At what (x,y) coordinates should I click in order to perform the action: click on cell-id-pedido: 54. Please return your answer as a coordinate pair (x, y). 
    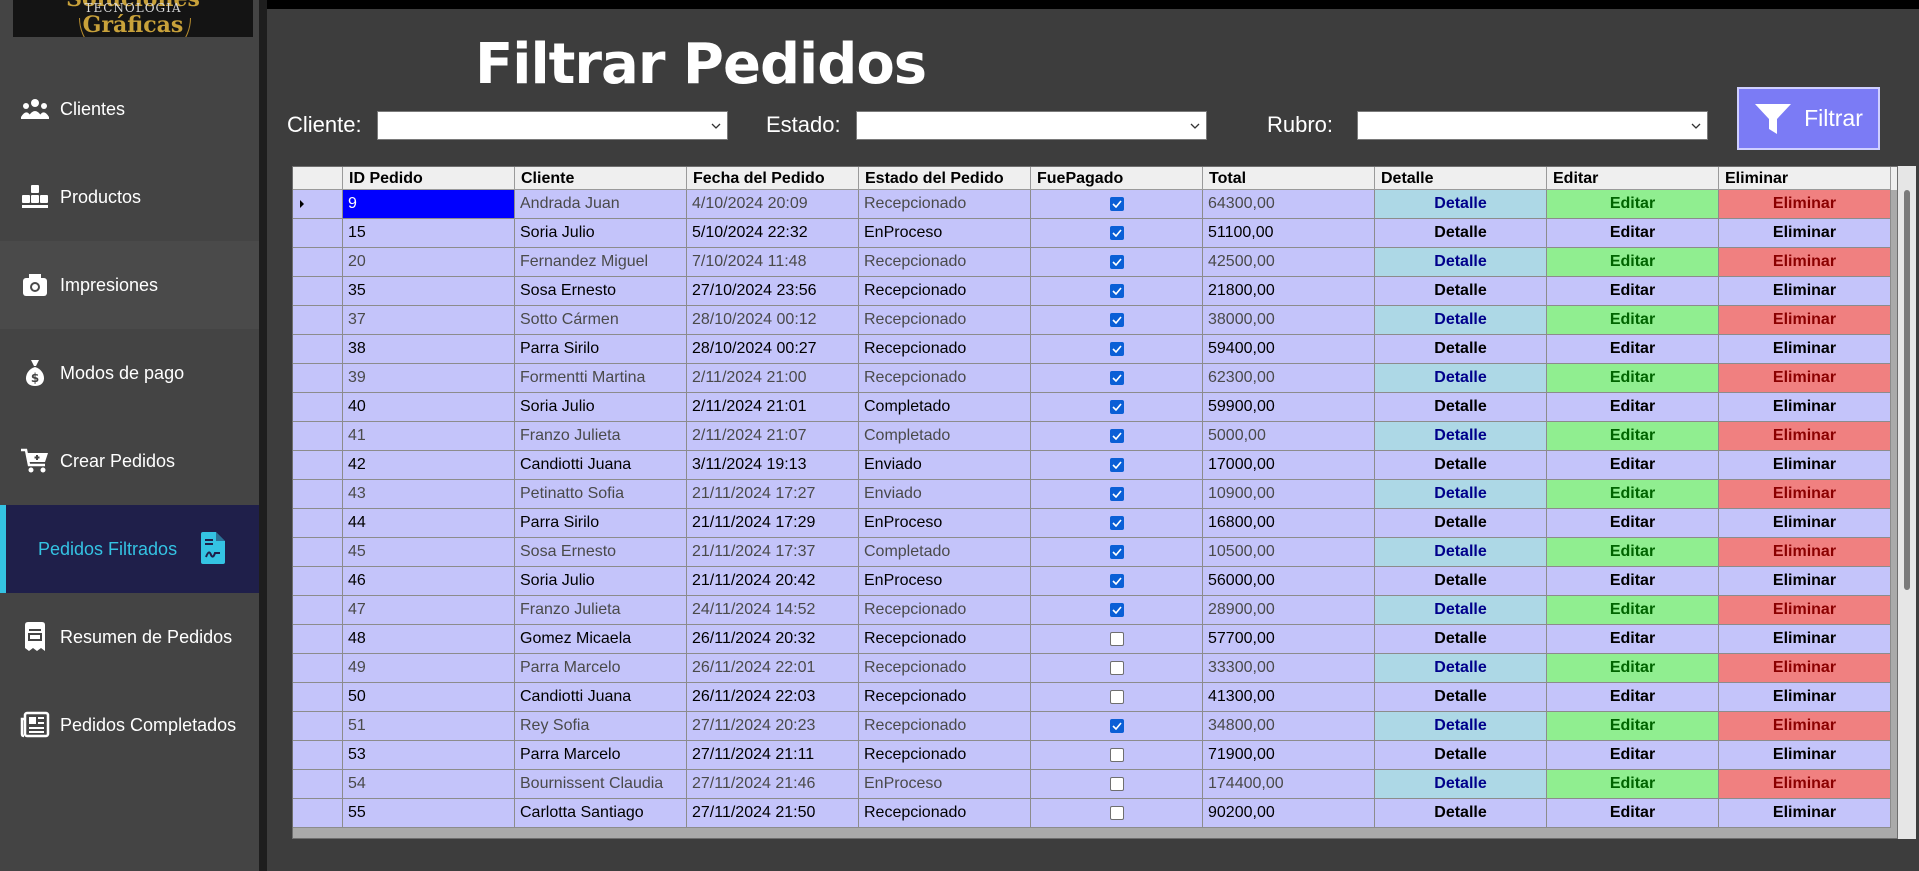
    Looking at the image, I should click on (429, 784).